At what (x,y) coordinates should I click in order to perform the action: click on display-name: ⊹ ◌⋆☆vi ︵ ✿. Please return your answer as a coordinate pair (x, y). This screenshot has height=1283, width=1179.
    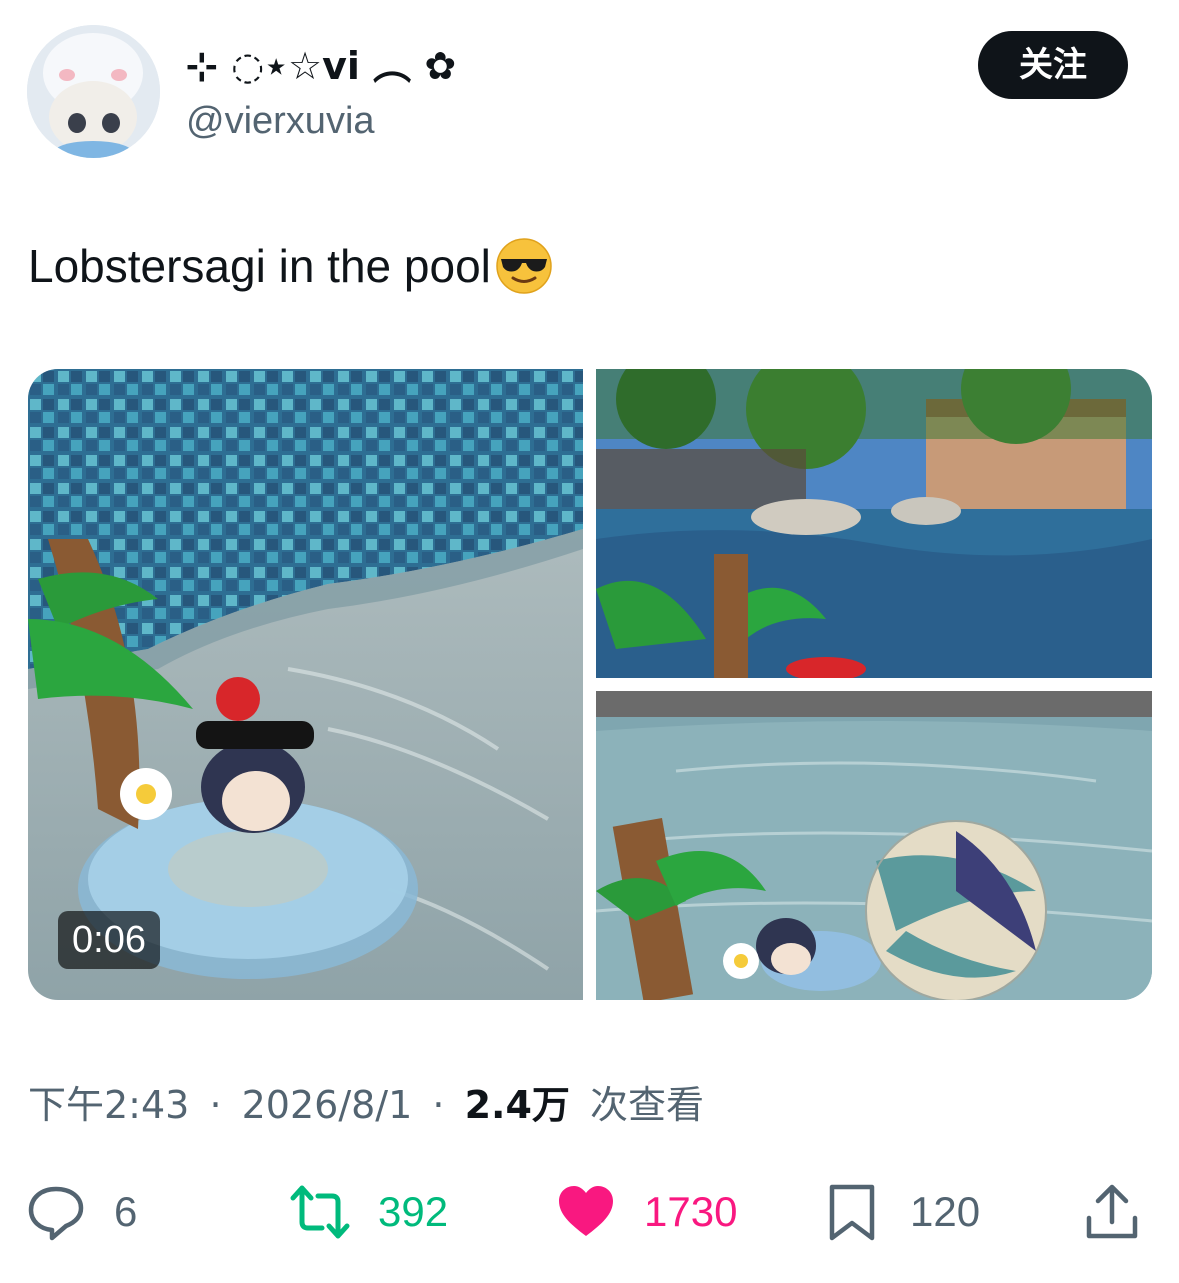
    Looking at the image, I should click on (321, 66).